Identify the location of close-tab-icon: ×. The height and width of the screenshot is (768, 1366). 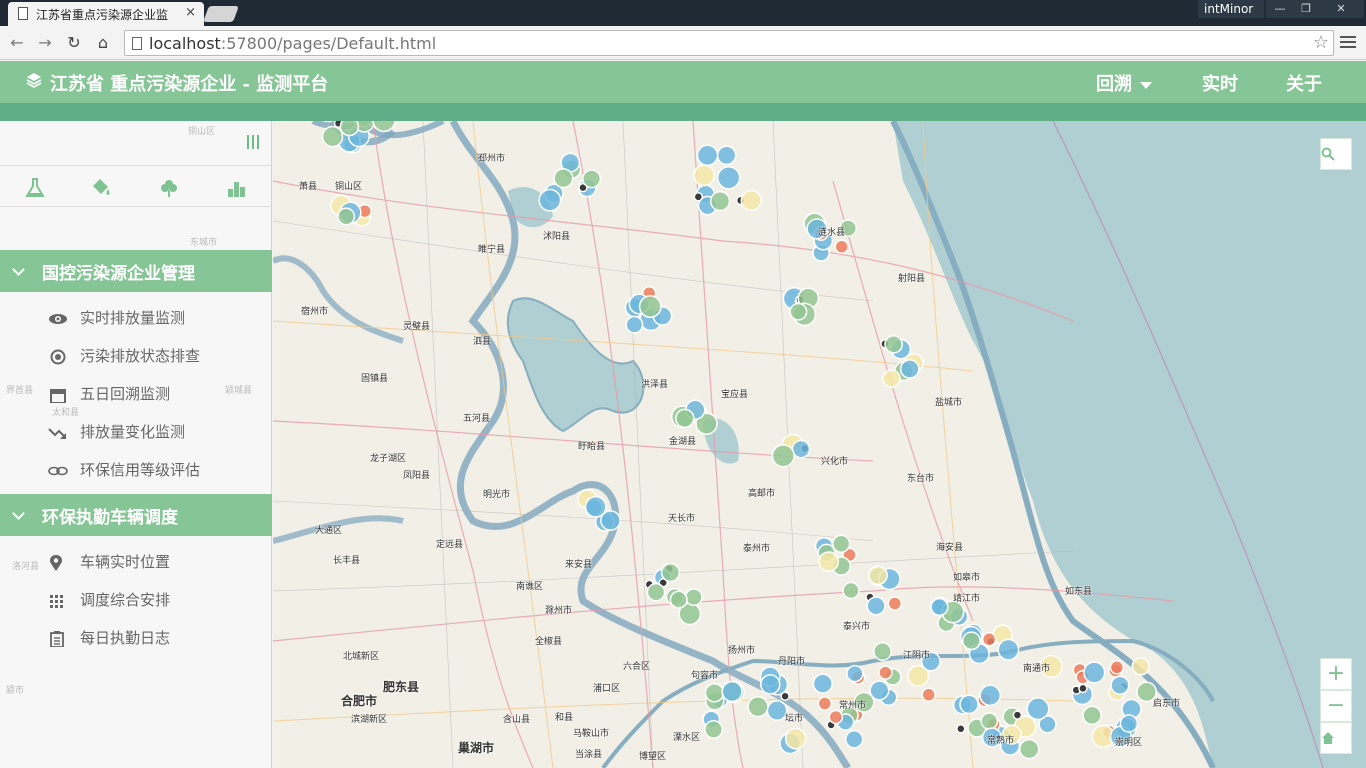
(190, 12).